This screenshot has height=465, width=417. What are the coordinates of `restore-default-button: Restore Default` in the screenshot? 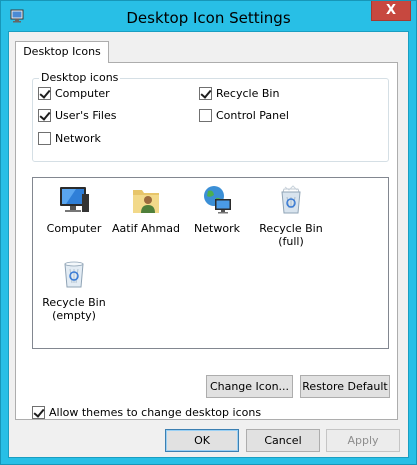 It's located at (345, 386).